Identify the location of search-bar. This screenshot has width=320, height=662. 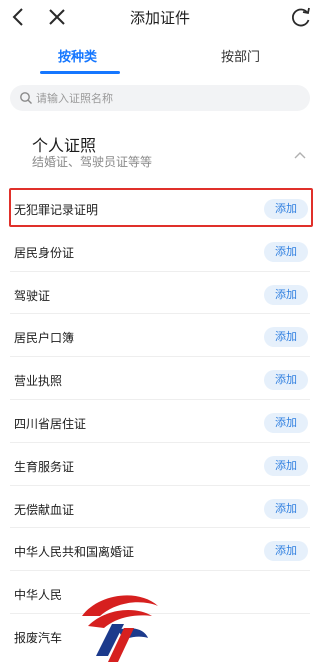
(160, 98).